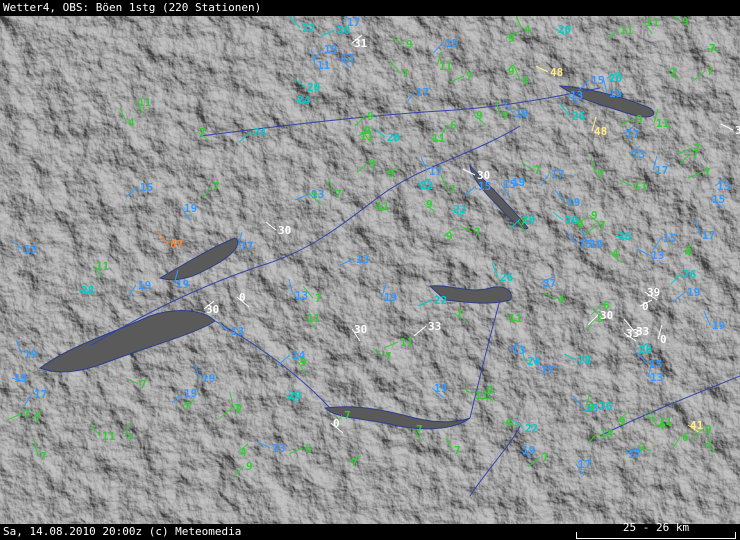 The height and width of the screenshot is (540, 740). I want to click on timestamp-copyright: Sa, 14.08.2010 20:00z (c) Meteomedia, so click(122, 531).